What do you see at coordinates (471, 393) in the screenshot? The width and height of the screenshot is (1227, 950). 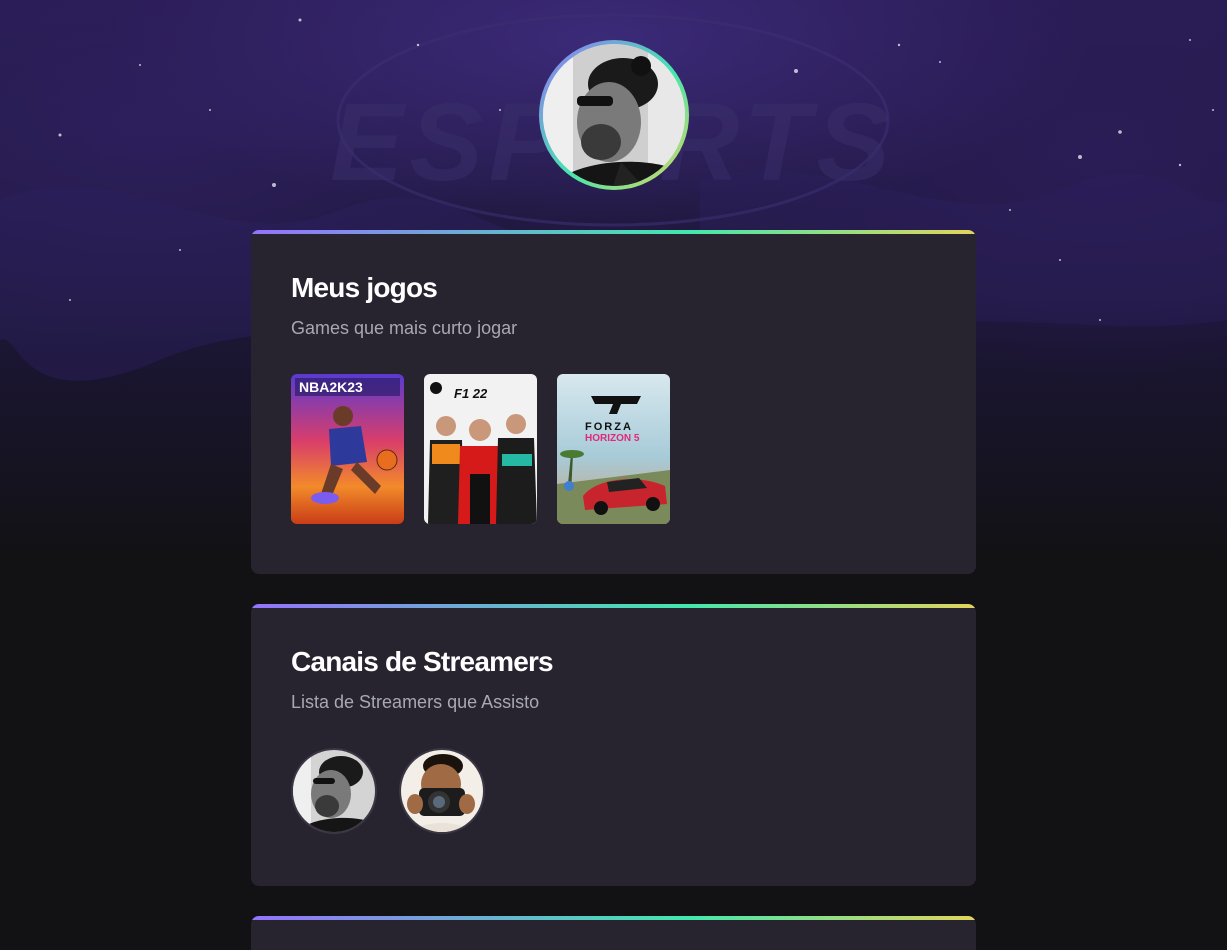 I see `f1-cover-title: F1 22` at bounding box center [471, 393].